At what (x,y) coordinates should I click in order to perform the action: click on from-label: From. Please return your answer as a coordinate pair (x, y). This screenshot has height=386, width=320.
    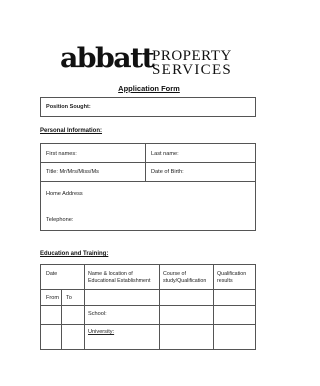
    Looking at the image, I should click on (53, 298).